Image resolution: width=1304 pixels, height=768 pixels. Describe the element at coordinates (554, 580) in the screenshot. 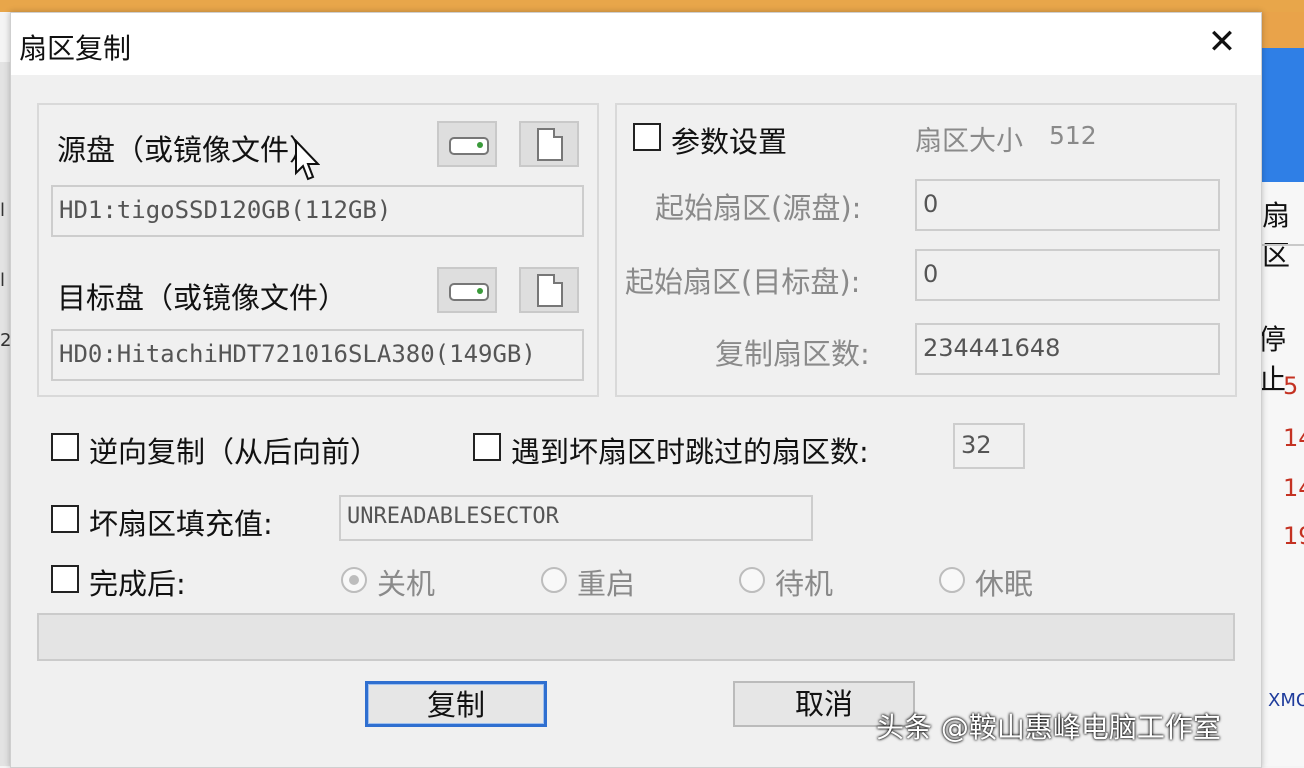

I see `radio-restart` at that location.